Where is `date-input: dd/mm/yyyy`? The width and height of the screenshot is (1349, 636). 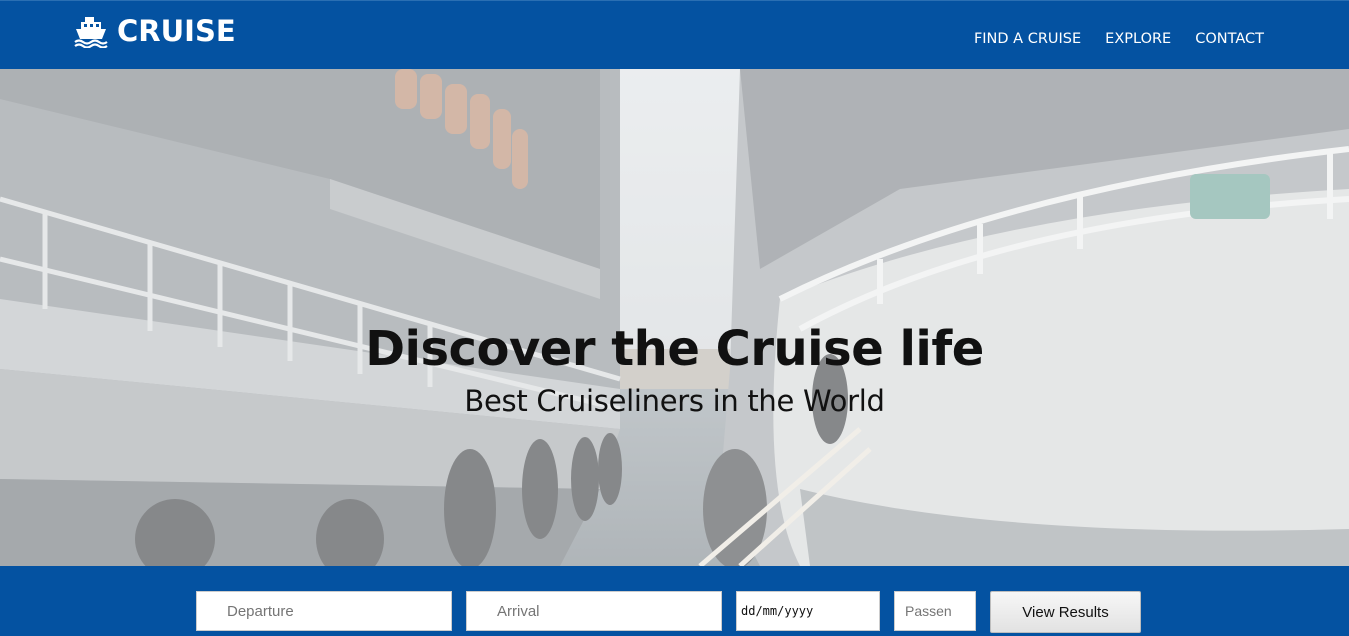
date-input: dd/mm/yyyy is located at coordinates (808, 611).